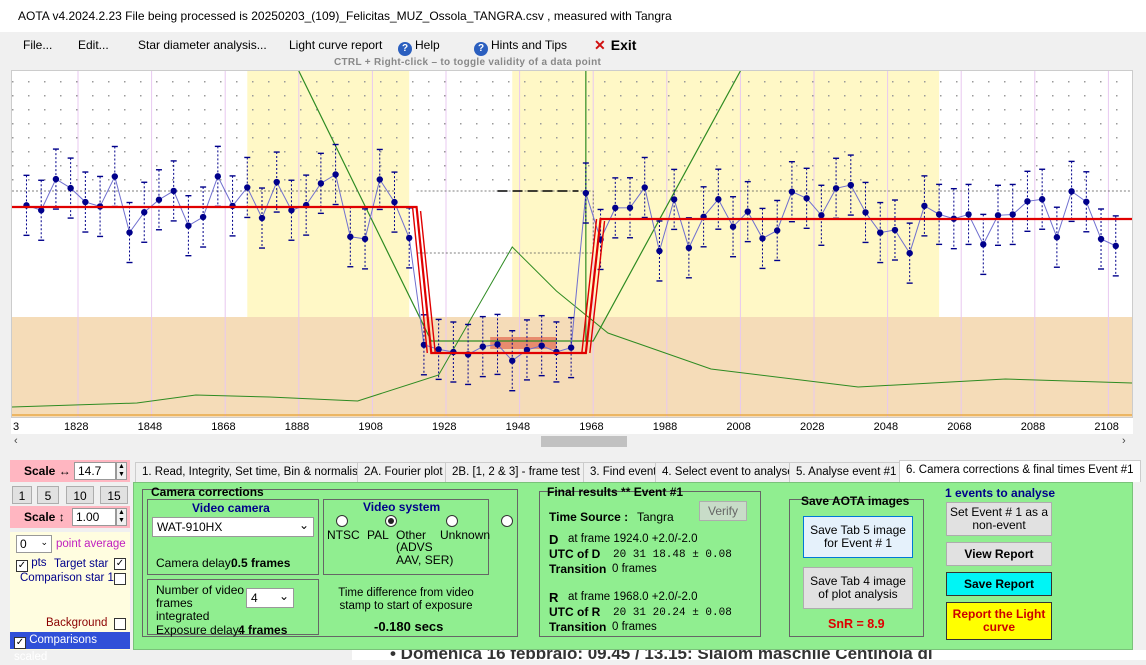 This screenshot has width=1146, height=665. What do you see at coordinates (846, 472) in the screenshot?
I see `tab-analyse-event: 5. Analyse event #1` at bounding box center [846, 472].